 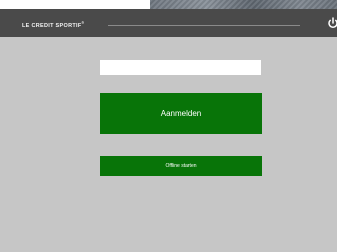 What do you see at coordinates (83, 23) in the screenshot?
I see `brand-mark: ®` at bounding box center [83, 23].